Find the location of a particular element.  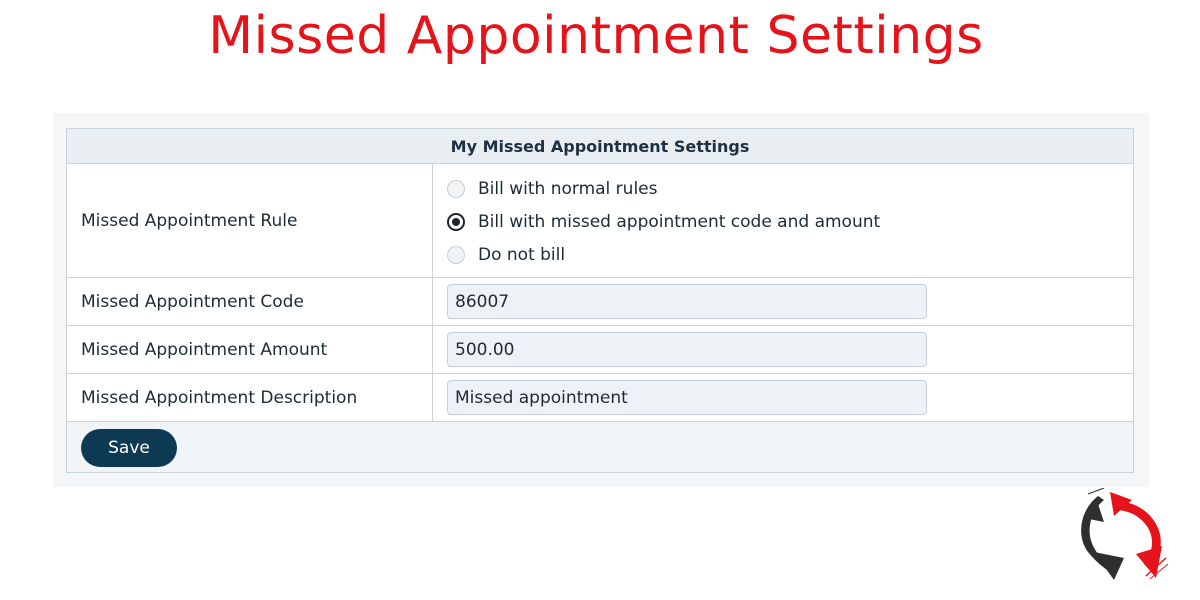

radio-option-do-not-bill: Do not bill is located at coordinates (790, 255).